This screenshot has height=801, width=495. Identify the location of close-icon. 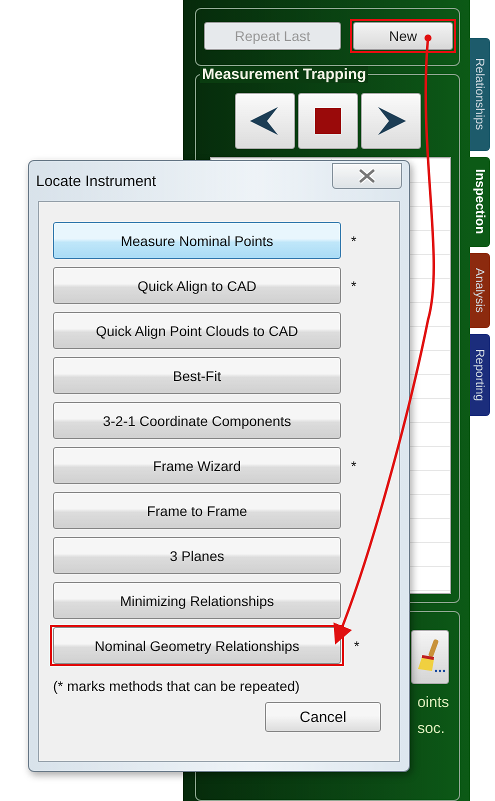
(367, 176).